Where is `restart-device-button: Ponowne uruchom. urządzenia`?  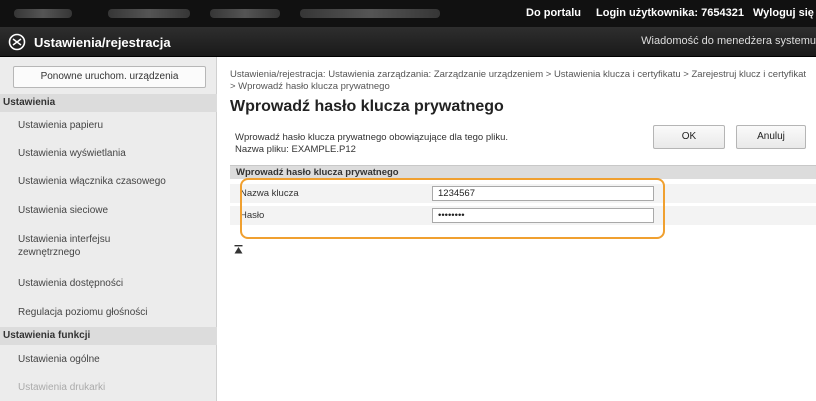
restart-device-button: Ponowne uruchom. urządzenia is located at coordinates (109, 77).